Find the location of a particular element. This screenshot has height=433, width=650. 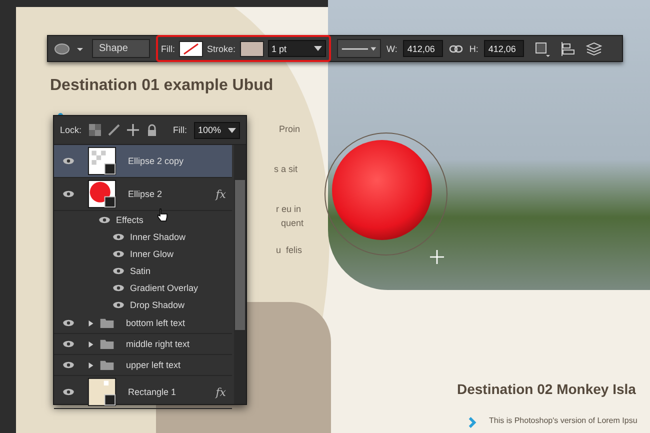

effect-item: Inner Glow is located at coordinates (152, 253).